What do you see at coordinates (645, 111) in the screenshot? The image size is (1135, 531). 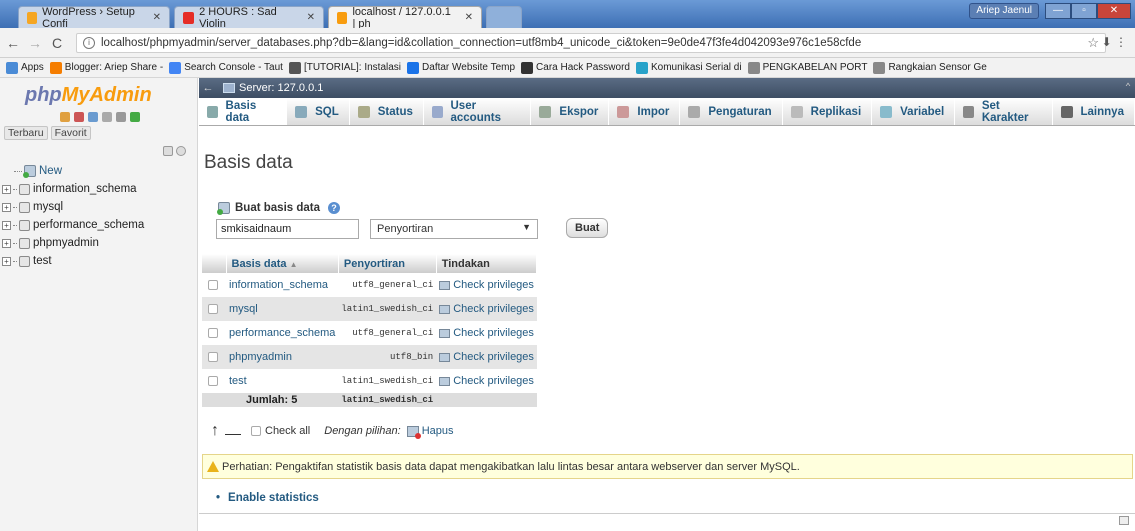 I see `menu-tab-impor: Impor` at bounding box center [645, 111].